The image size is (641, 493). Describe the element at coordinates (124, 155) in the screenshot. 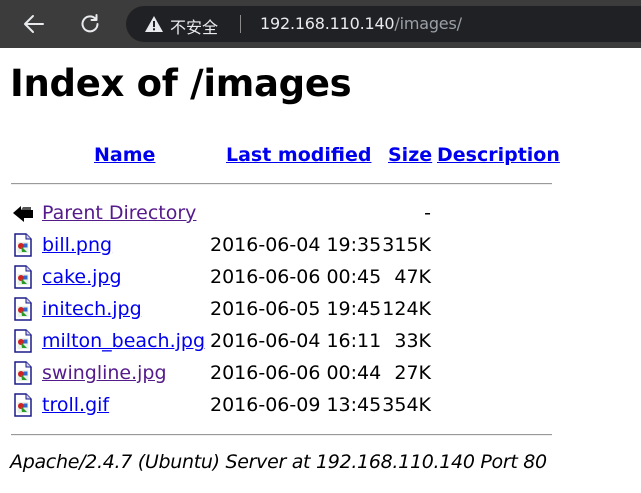

I see `sort-by-name-link: Name` at that location.